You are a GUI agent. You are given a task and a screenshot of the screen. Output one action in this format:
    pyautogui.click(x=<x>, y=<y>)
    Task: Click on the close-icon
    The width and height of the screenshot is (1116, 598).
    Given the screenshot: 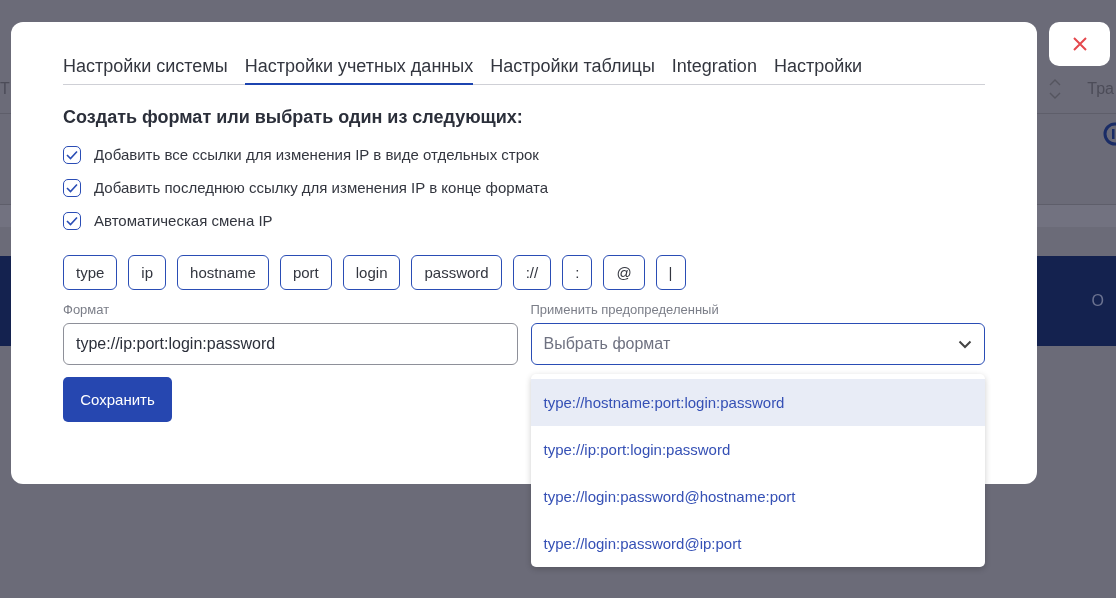 What is the action you would take?
    pyautogui.click(x=1079, y=44)
    